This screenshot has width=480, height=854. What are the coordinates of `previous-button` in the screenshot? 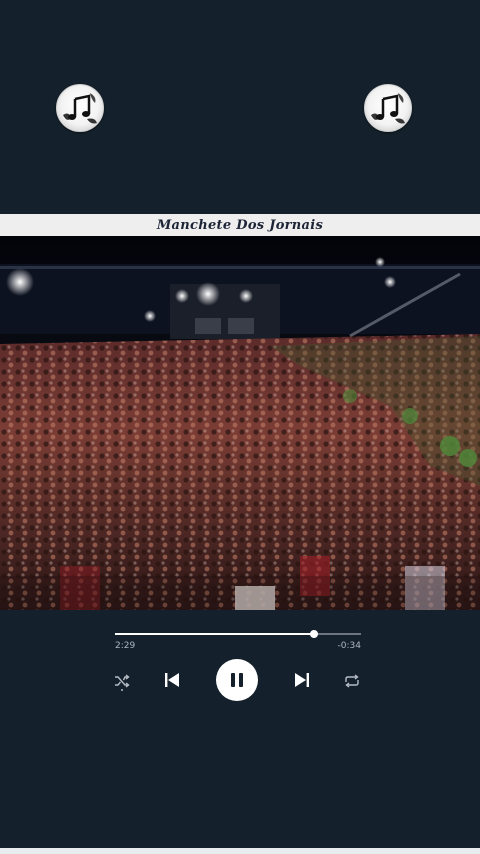 It's located at (172, 680).